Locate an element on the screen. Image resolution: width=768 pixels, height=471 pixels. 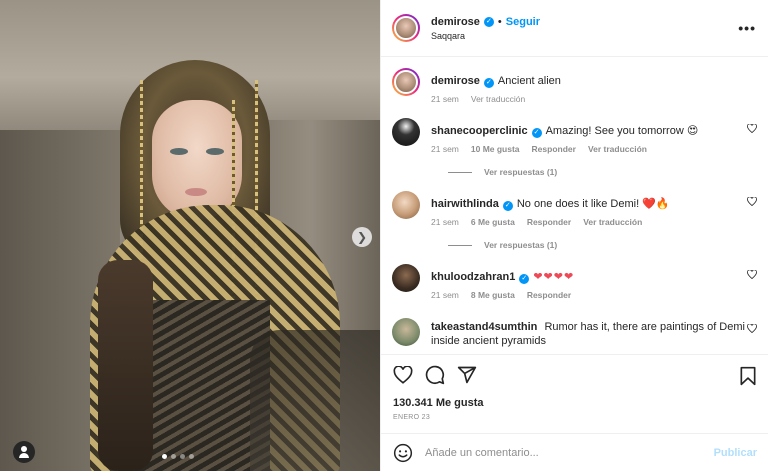
slide-indicator is located at coordinates (178, 456).